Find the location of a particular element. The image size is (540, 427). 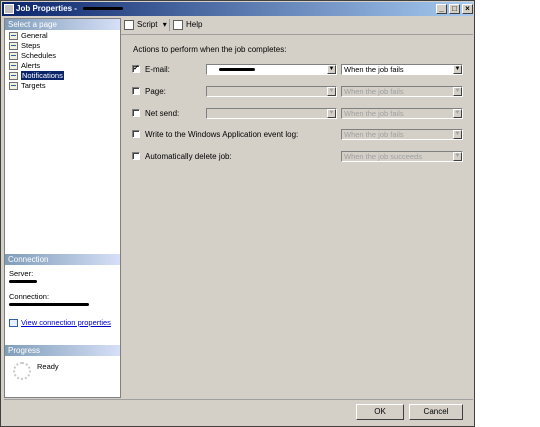

event-log-condition-select: When the job fails ▼ is located at coordinates (402, 134).